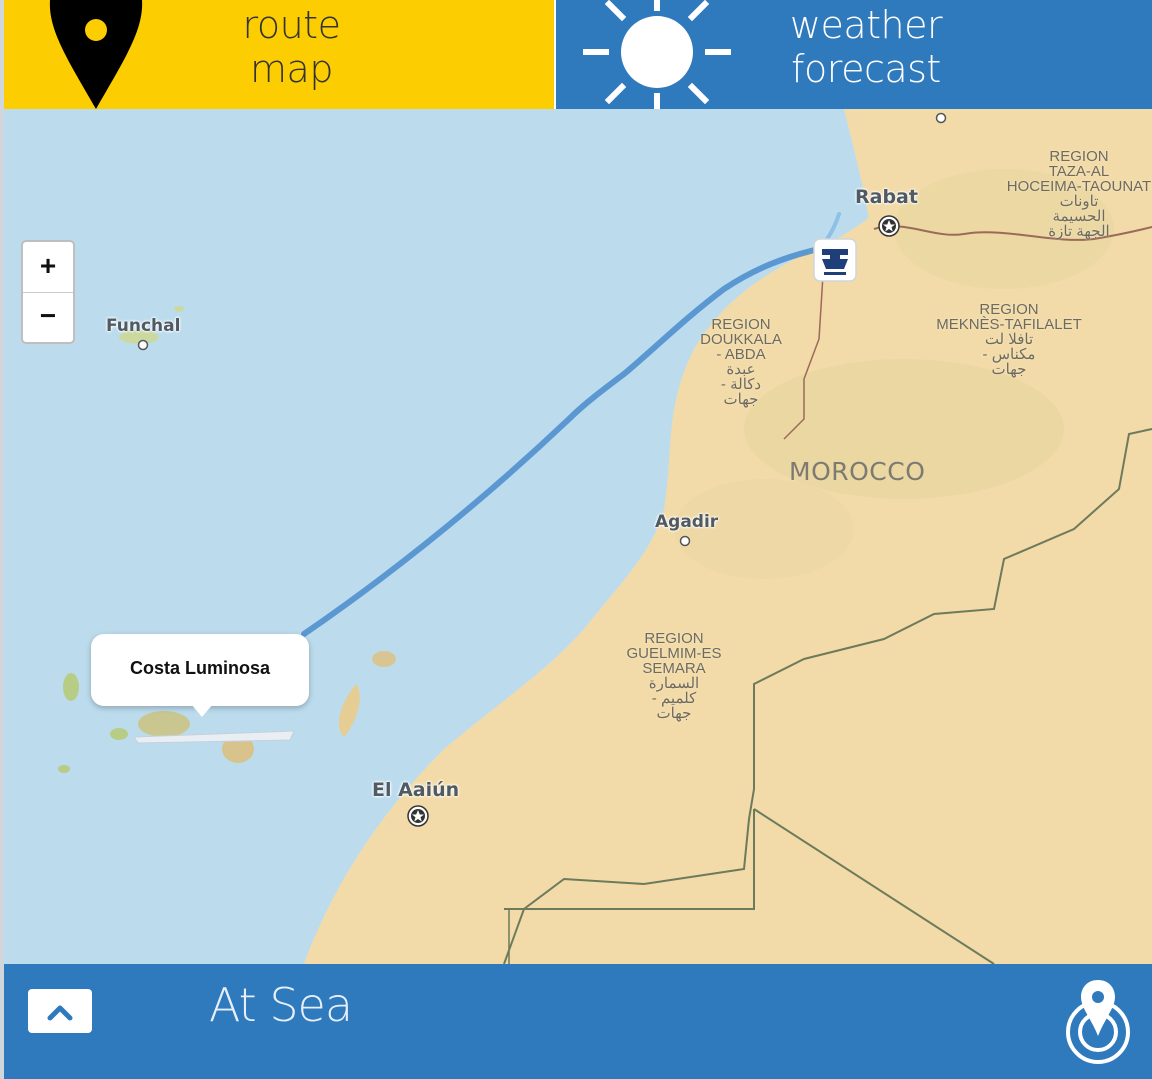 The height and width of the screenshot is (1079, 1152). Describe the element at coordinates (866, 69) in the screenshot. I see `weather-forecast-label-line2: forecast` at that location.